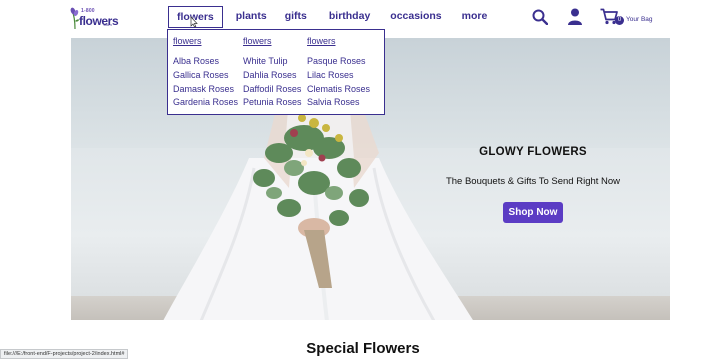 The width and height of the screenshot is (726, 360). Describe the element at coordinates (338, 103) in the screenshot. I see `menu-item-salvia-roses: Salvia Roses` at that location.